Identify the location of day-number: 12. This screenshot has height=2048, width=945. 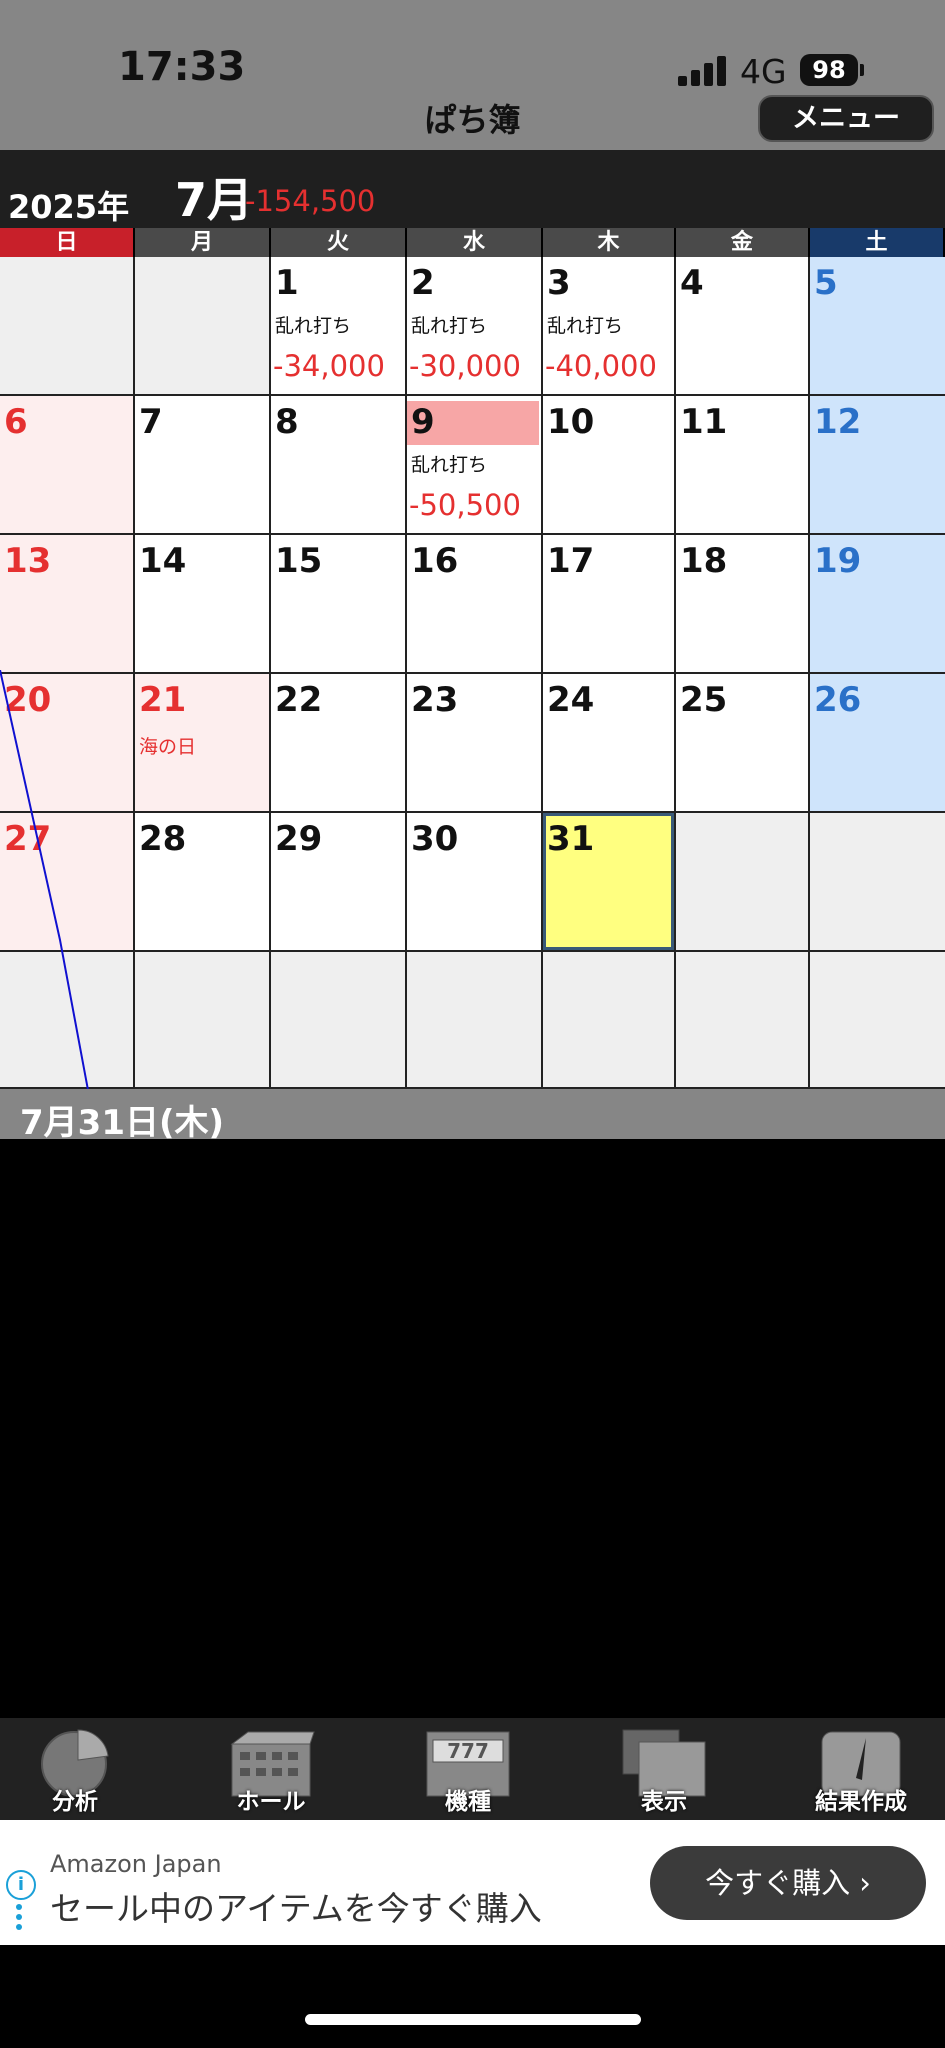
(838, 422).